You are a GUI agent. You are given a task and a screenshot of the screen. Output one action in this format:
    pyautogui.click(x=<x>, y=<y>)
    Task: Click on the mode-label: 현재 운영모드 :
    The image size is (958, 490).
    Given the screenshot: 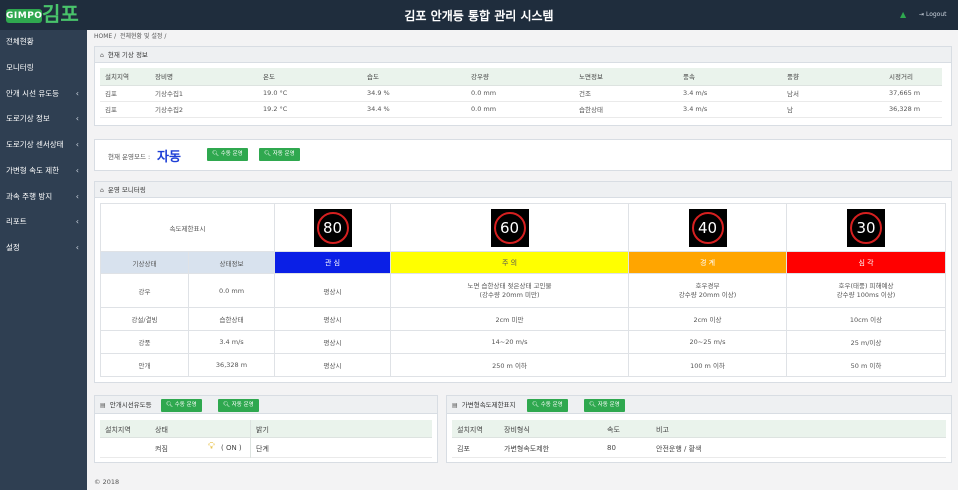 What is the action you would take?
    pyautogui.click(x=129, y=157)
    